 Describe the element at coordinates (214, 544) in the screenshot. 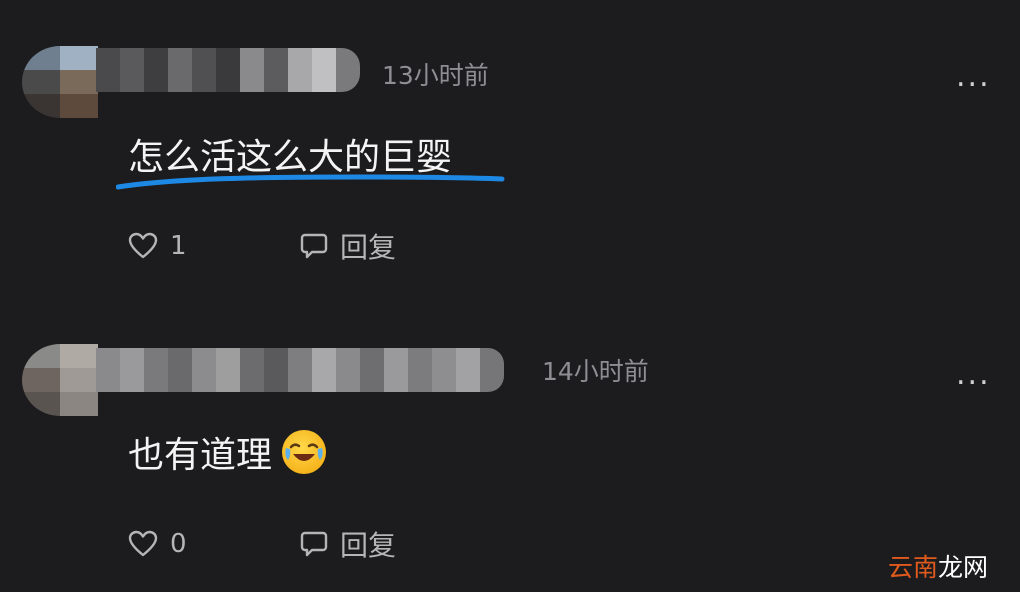

I see `like-button: 0` at that location.